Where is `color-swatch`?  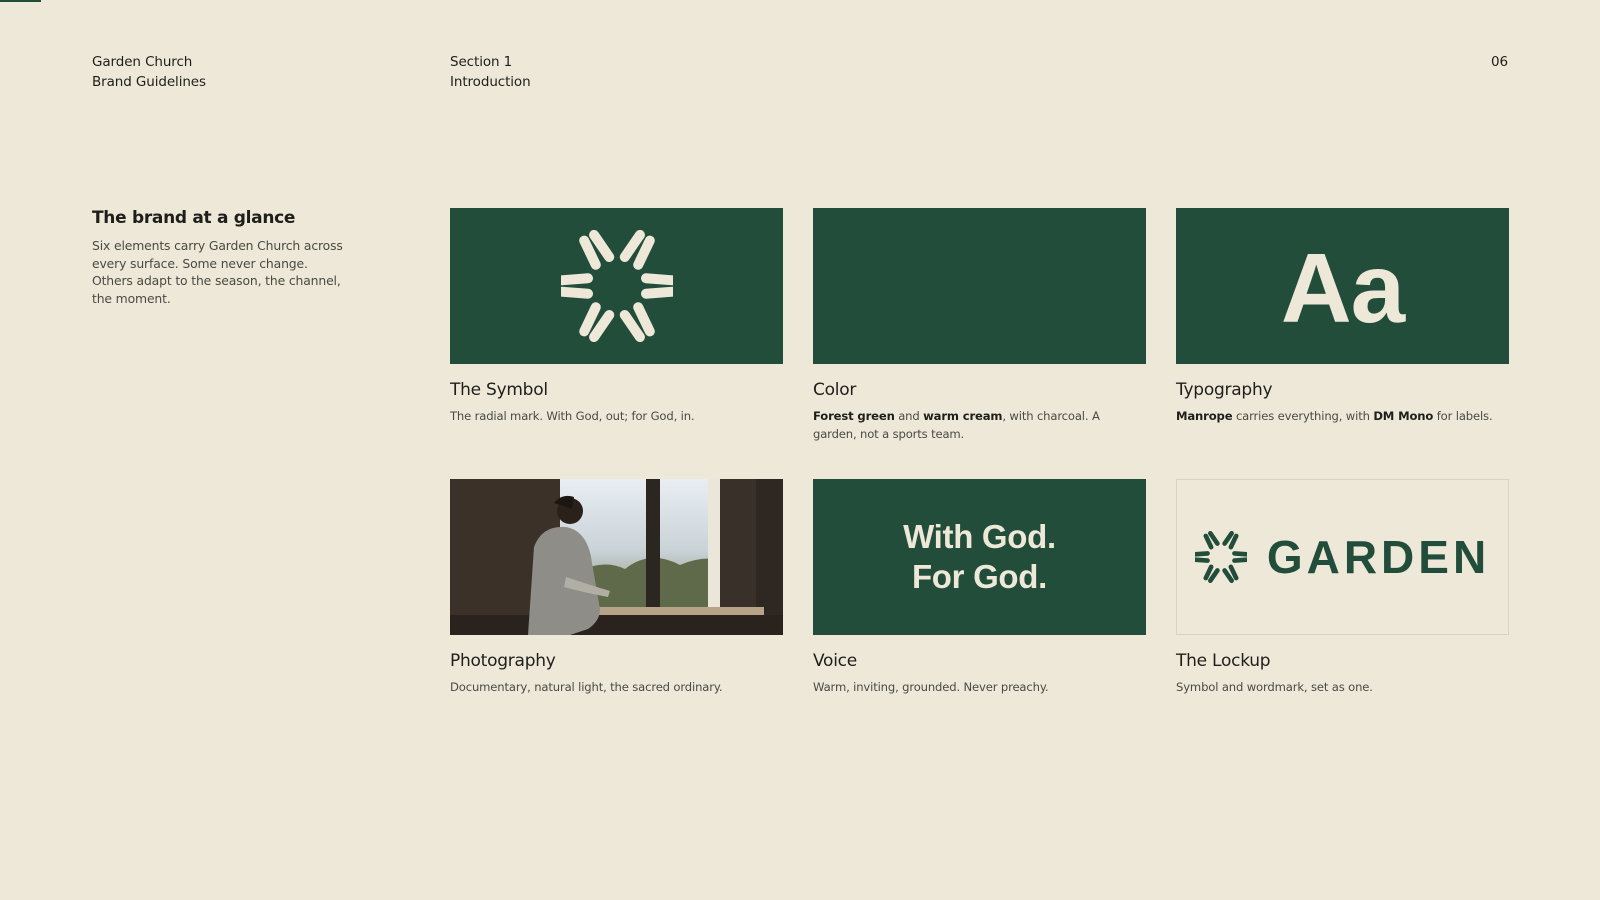 color-swatch is located at coordinates (979, 286).